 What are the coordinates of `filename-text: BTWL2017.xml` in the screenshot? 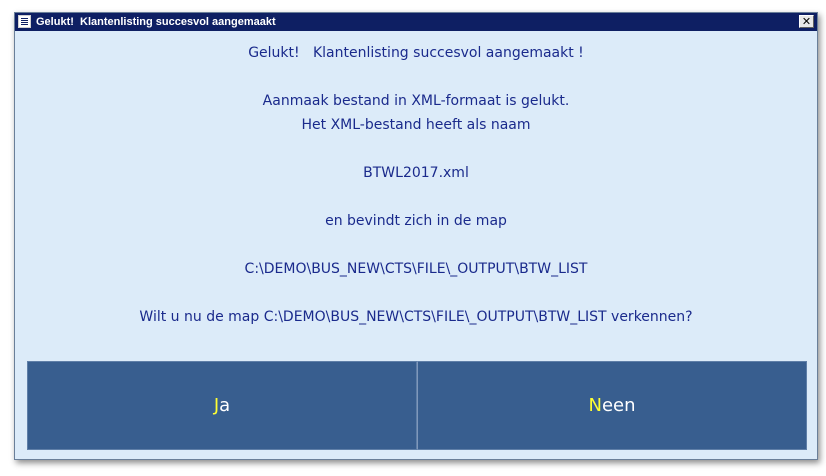 It's located at (416, 173).